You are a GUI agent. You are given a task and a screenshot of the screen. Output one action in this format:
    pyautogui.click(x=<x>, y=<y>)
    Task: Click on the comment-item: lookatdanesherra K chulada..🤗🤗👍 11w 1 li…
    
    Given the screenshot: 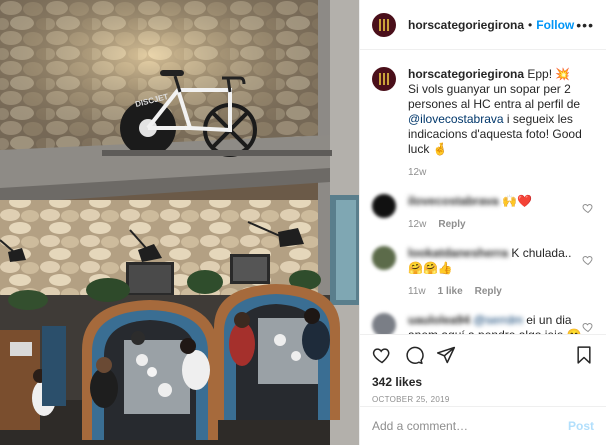 What is the action you would take?
    pyautogui.click(x=483, y=272)
    